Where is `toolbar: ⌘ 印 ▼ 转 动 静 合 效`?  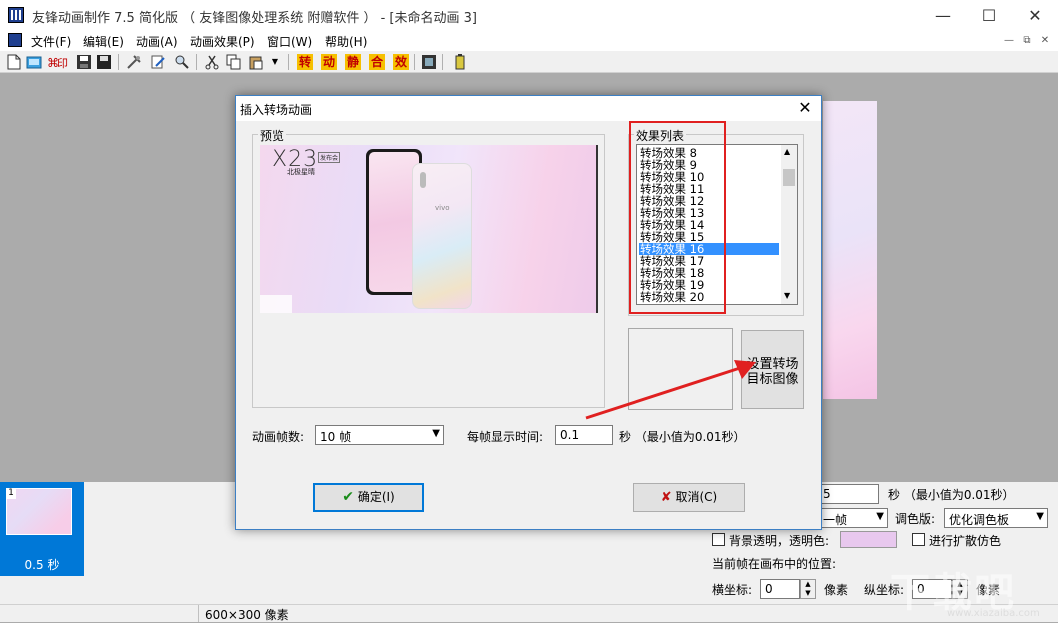
toolbar: ⌘ 印 ▼ 转 动 静 合 效 is located at coordinates (529, 62).